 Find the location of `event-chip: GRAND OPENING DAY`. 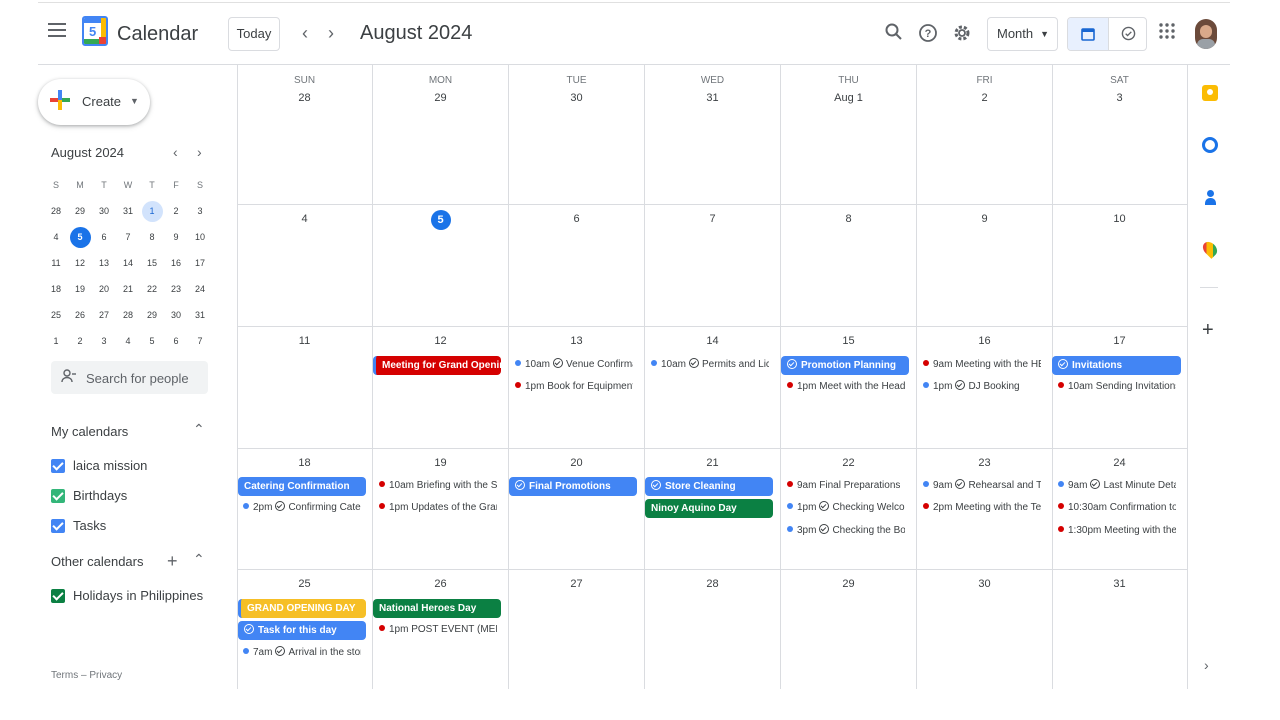

event-chip: GRAND OPENING DAY is located at coordinates (302, 608).